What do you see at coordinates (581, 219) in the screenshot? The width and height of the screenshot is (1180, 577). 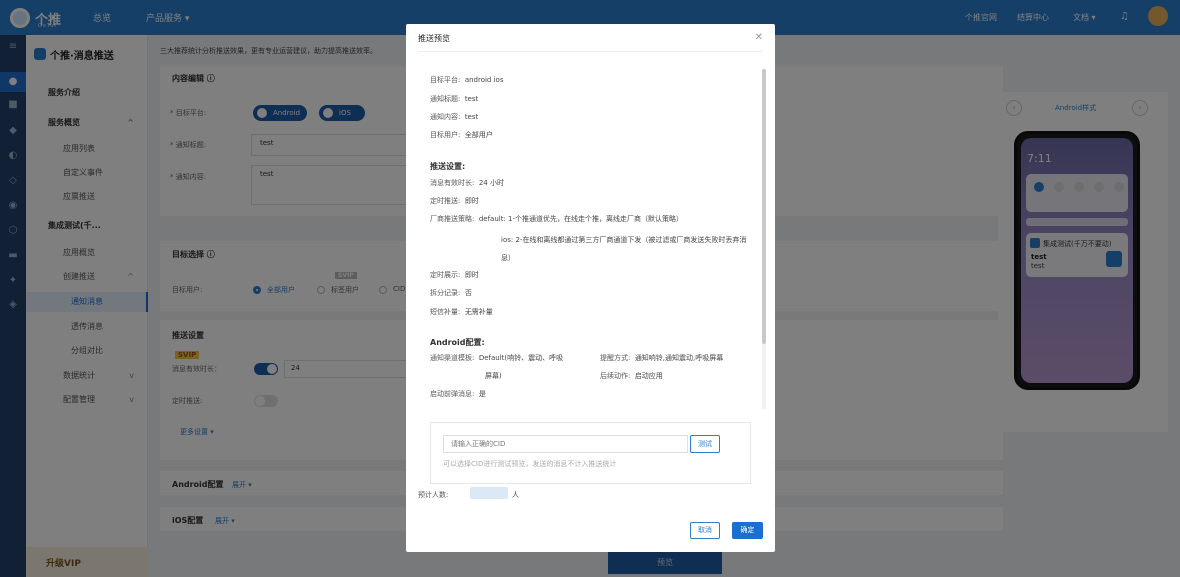 I see `preview-row-value: default: 1-个推通道优先，在线走个推，离线走厂商（默认策略）` at bounding box center [581, 219].